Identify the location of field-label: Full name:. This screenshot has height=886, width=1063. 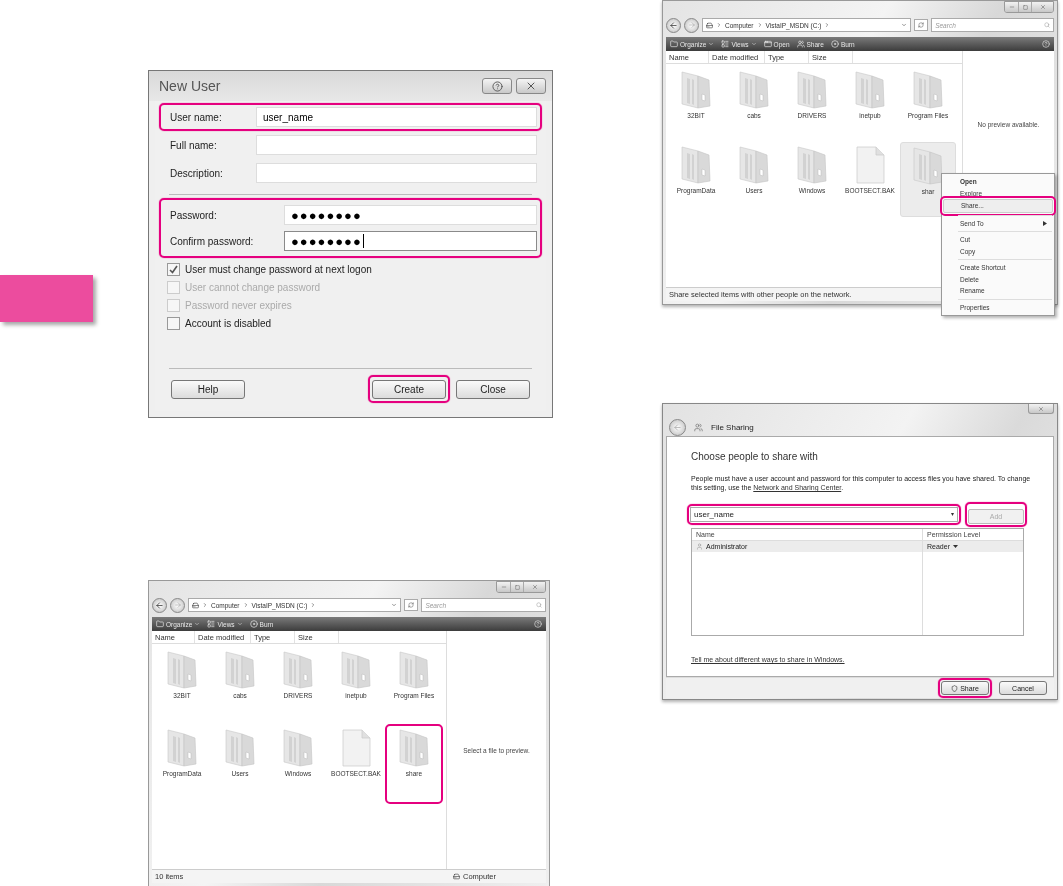
(193, 145).